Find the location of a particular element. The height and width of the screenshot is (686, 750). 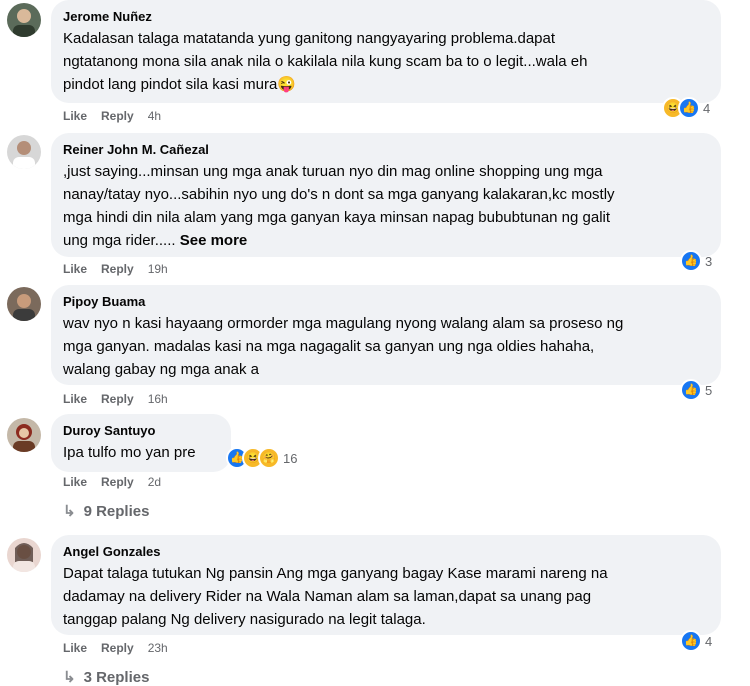

view-replies-link: ↳ 3 Replies is located at coordinates (106, 677).